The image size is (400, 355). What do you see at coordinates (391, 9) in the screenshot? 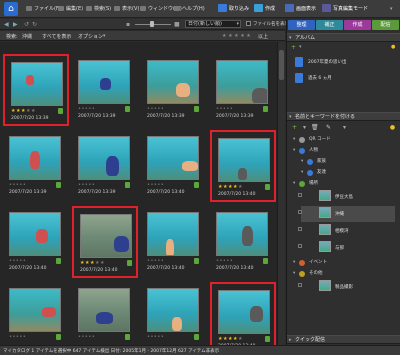
I see `menu-chevron-icon: ▾` at bounding box center [391, 9].